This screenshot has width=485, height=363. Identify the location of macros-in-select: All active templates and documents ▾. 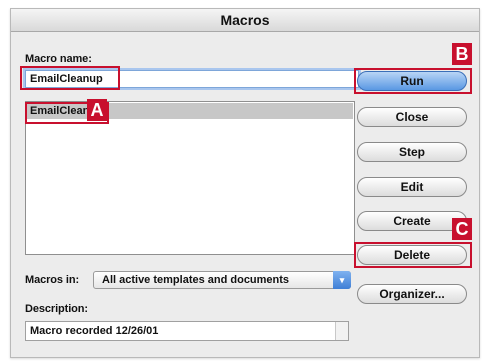
(222, 280).